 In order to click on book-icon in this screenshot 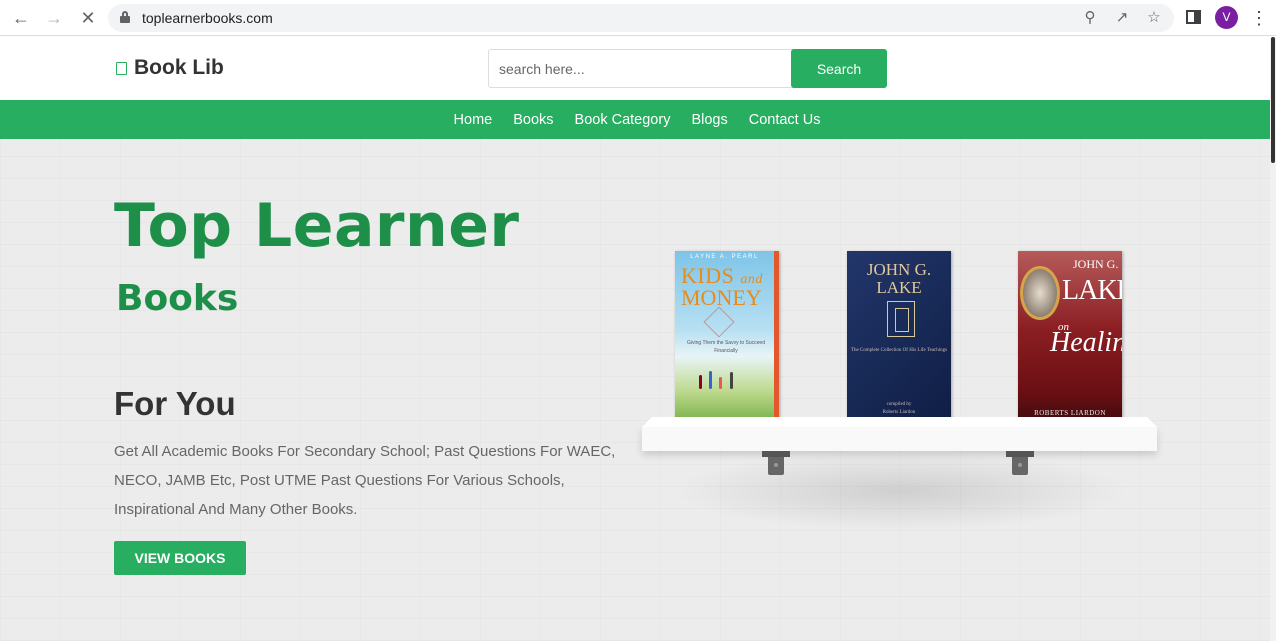, I will do `click(121, 68)`.